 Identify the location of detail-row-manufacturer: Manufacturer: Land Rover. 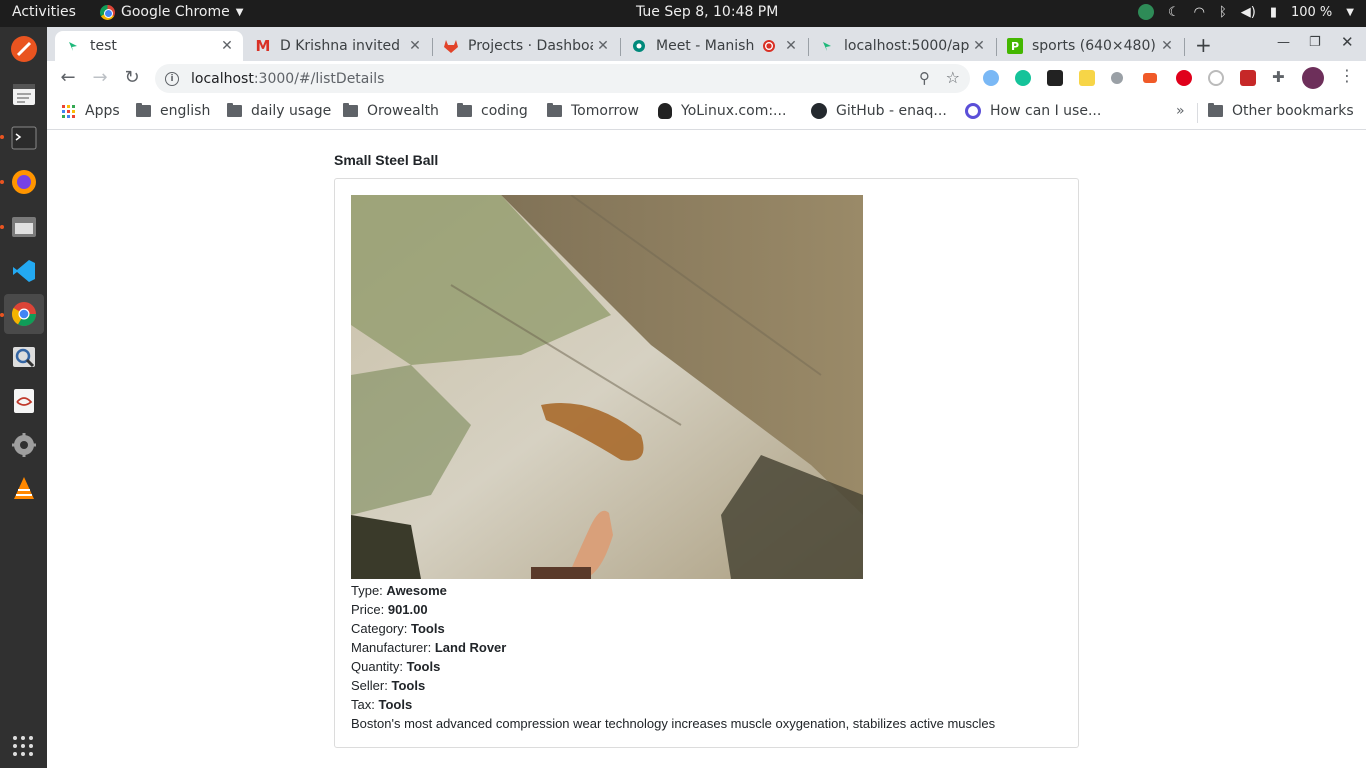
(429, 647).